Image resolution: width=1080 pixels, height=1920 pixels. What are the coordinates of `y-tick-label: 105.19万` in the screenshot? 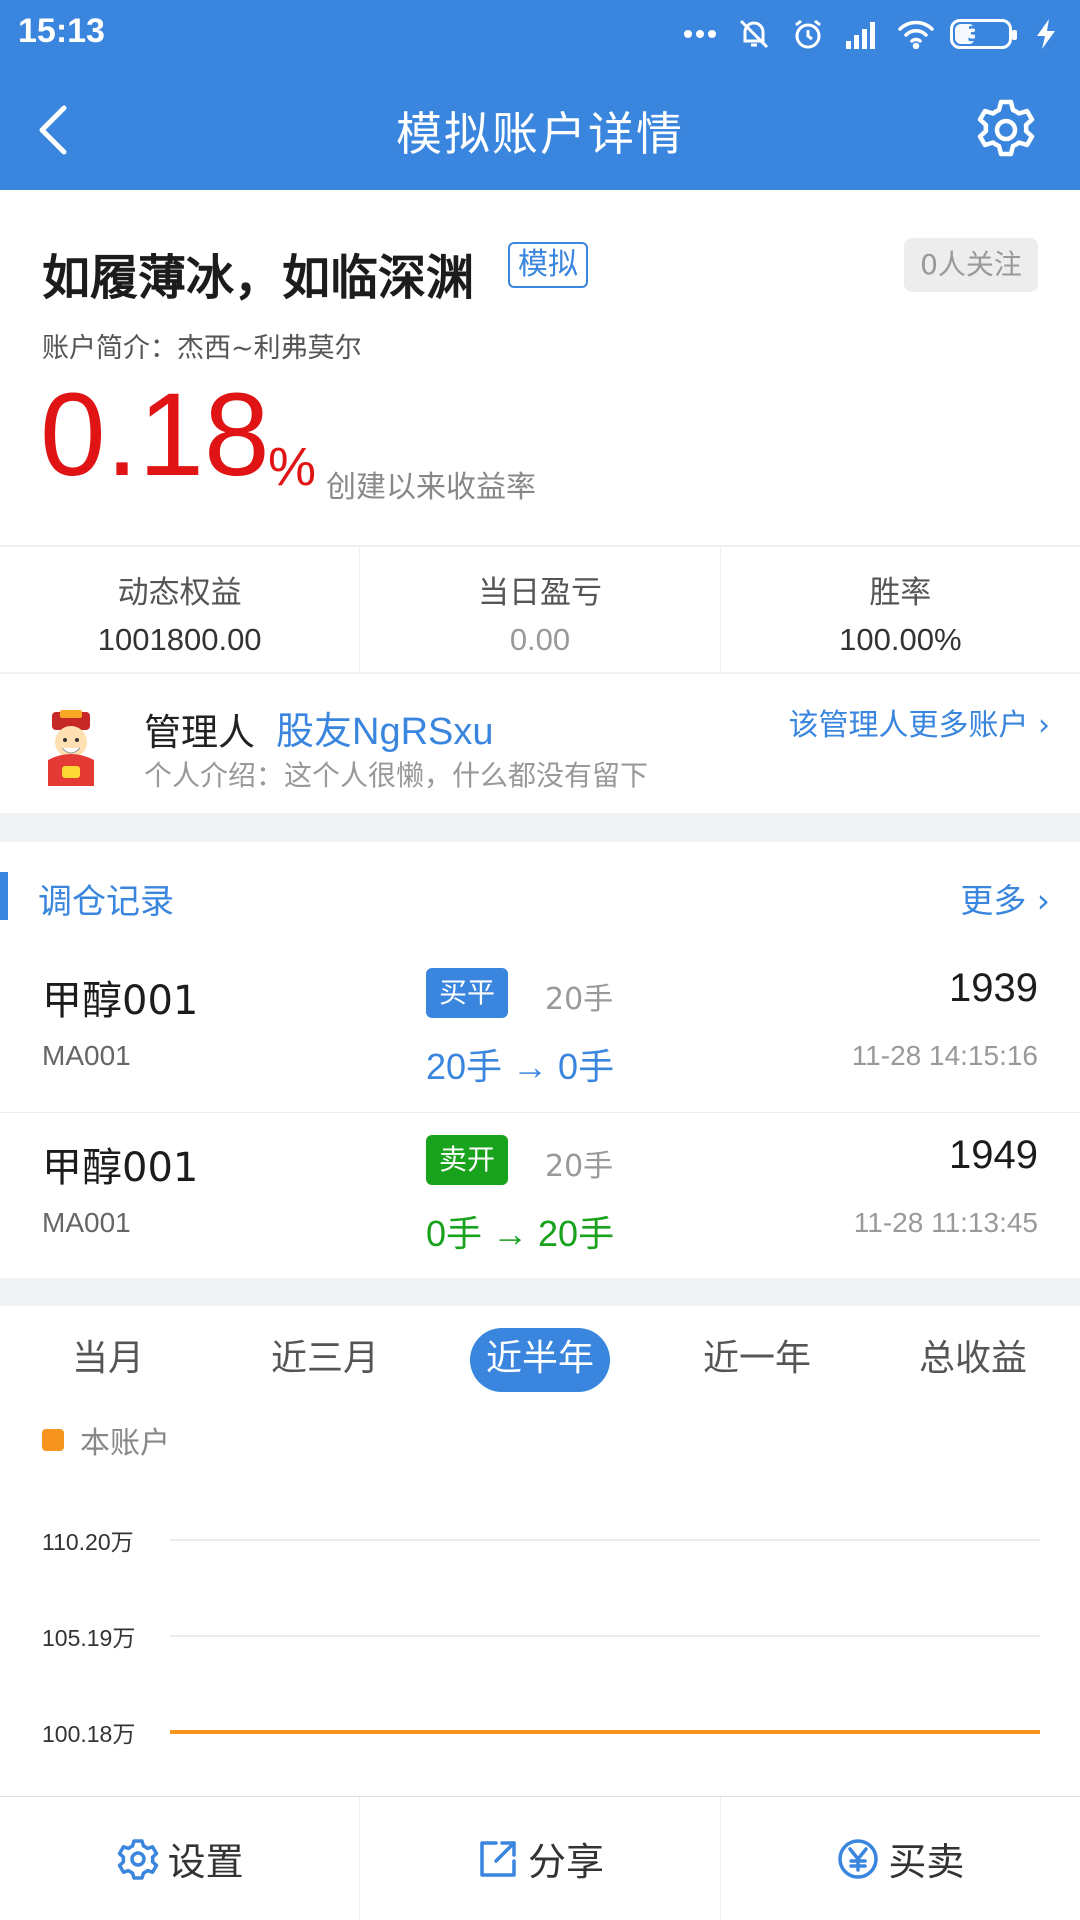 It's located at (88, 1638).